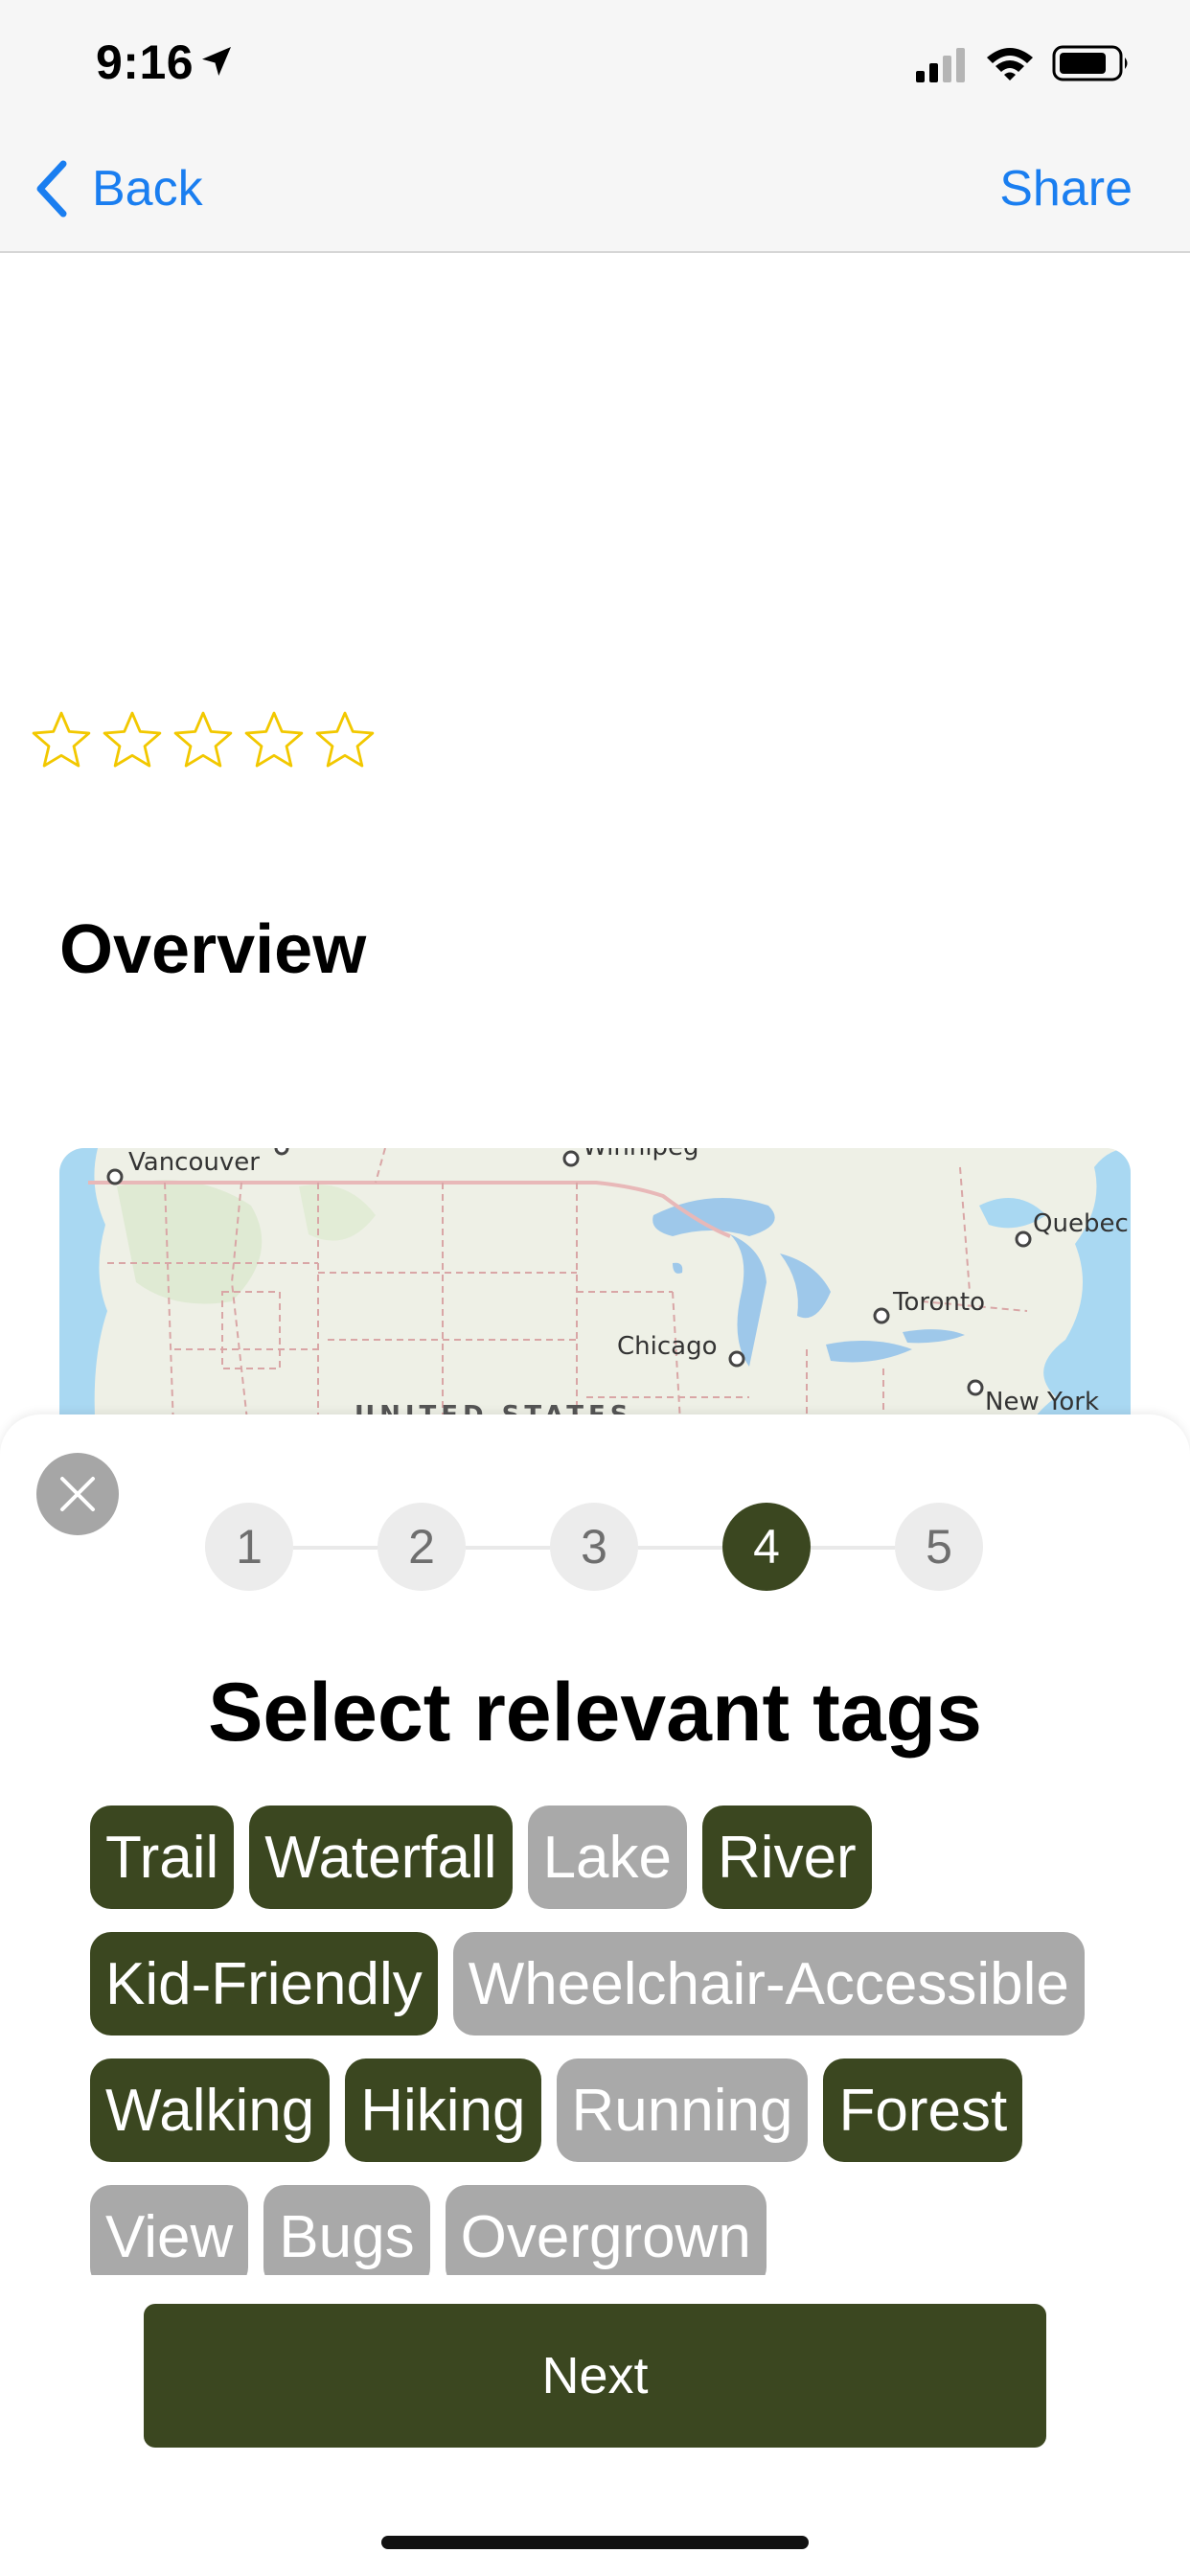  What do you see at coordinates (264, 1984) in the screenshot?
I see `tag-kid-friendly: Kid-Friendly` at bounding box center [264, 1984].